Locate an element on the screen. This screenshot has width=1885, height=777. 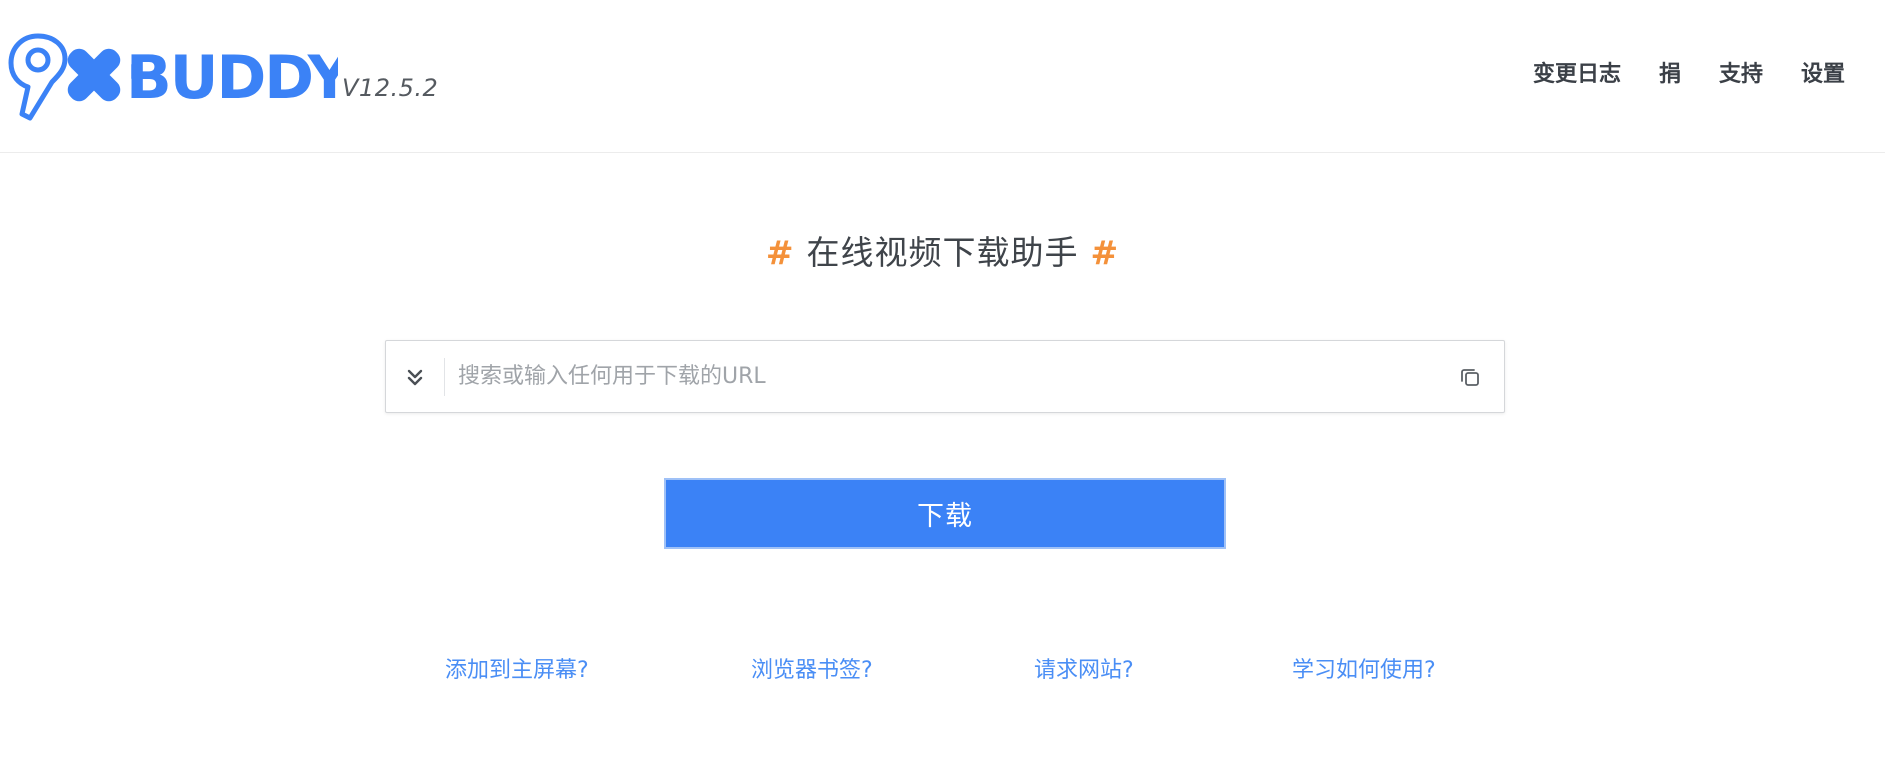
hash-left: # is located at coordinates (780, 252).